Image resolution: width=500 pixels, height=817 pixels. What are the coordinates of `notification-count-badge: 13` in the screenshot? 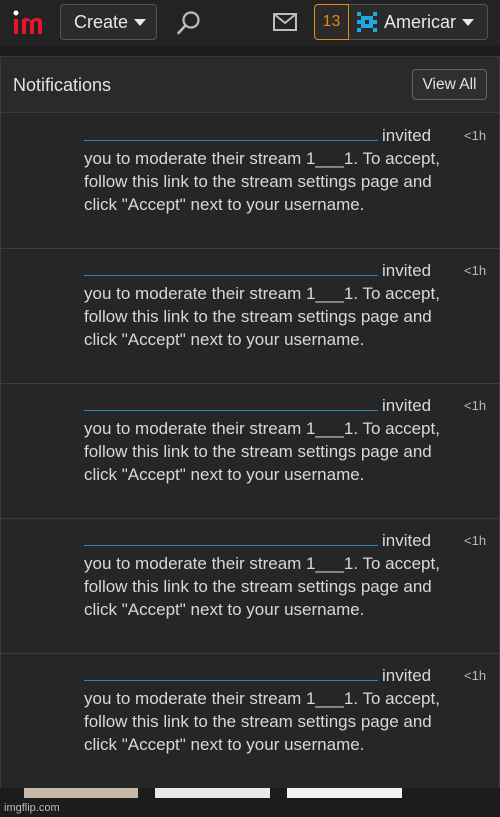 It's located at (331, 22).